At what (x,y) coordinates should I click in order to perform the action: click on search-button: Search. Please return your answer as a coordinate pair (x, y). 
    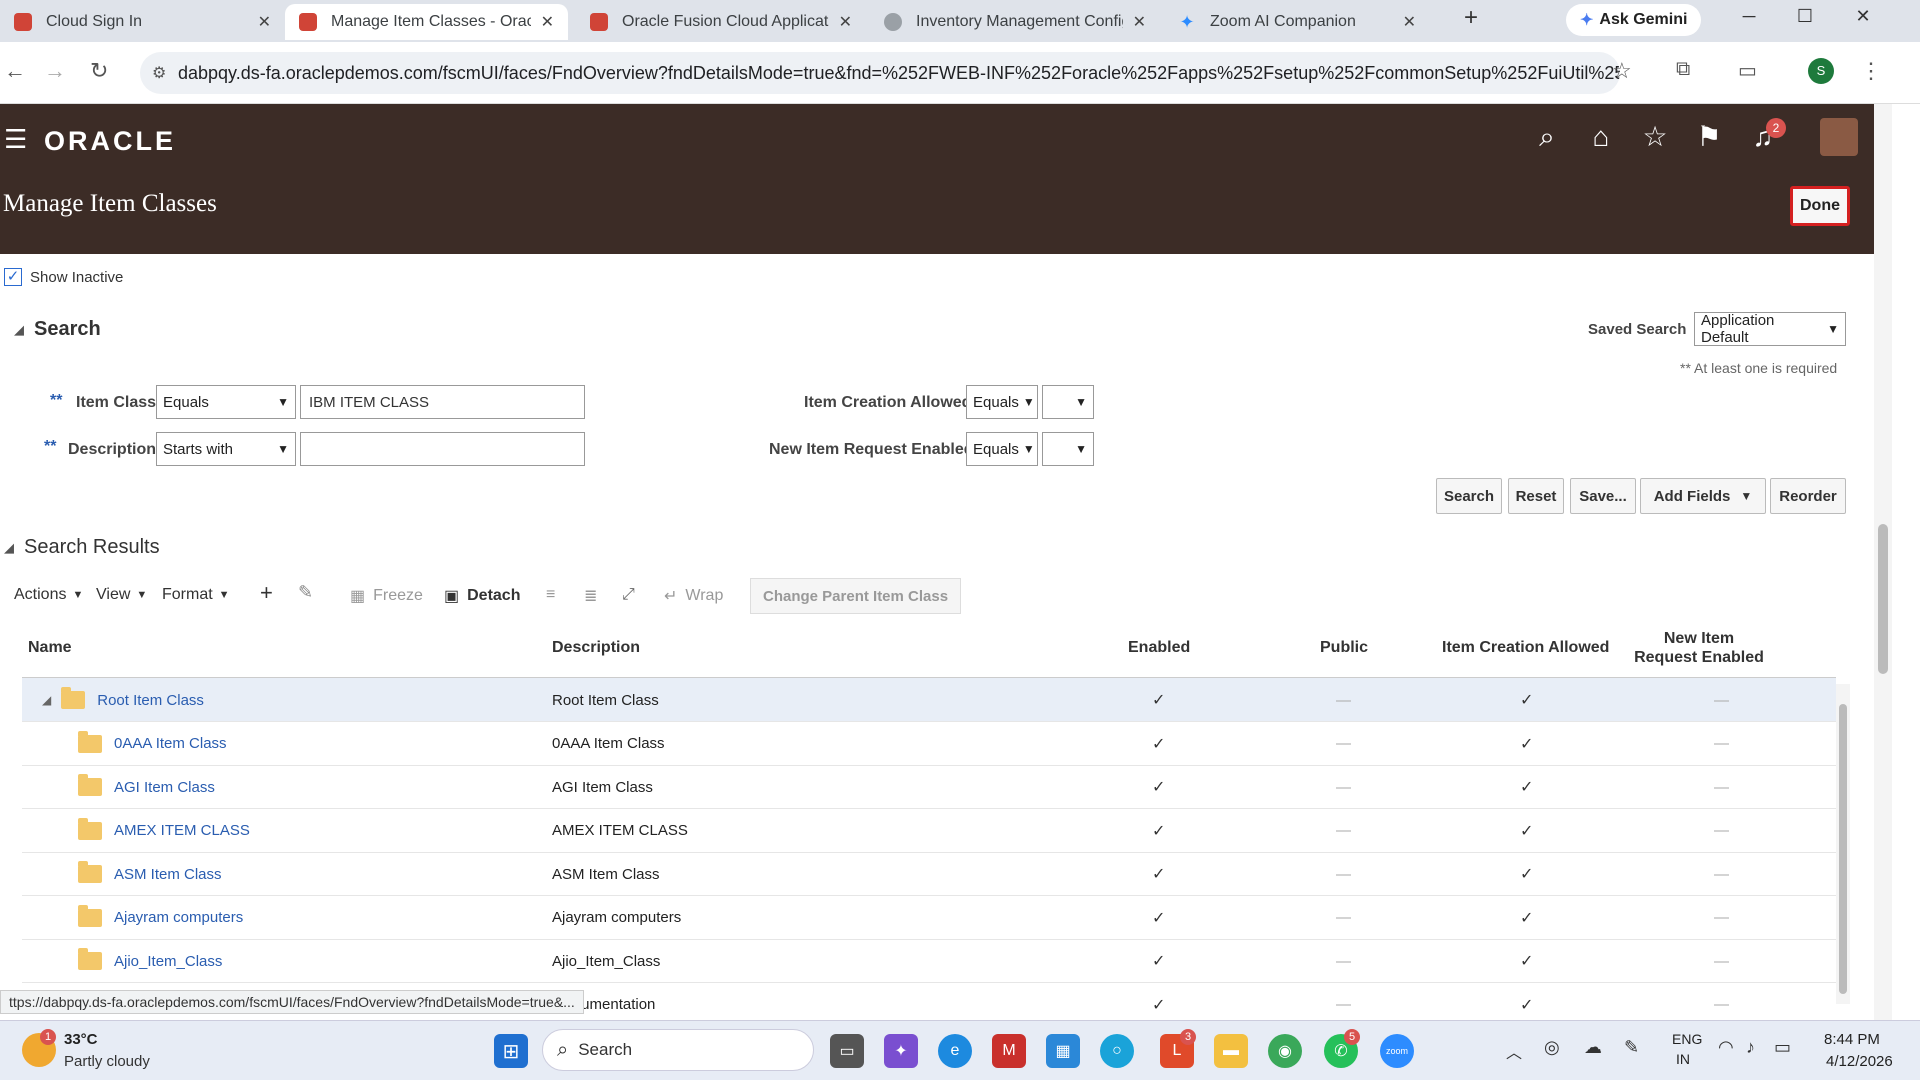
    Looking at the image, I should click on (1469, 496).